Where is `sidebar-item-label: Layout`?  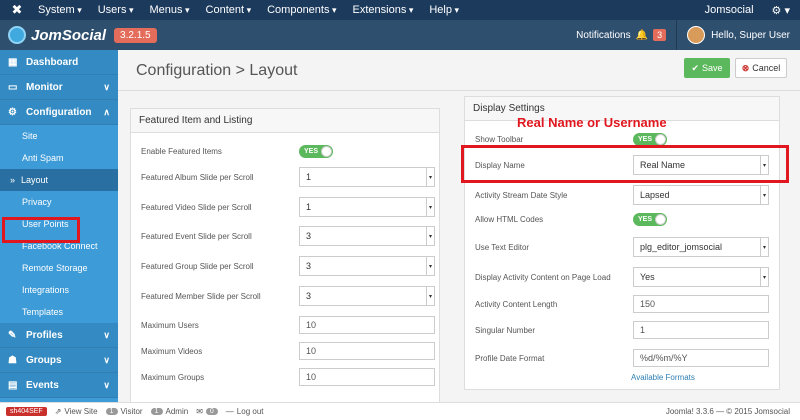 sidebar-item-label: Layout is located at coordinates (35, 180).